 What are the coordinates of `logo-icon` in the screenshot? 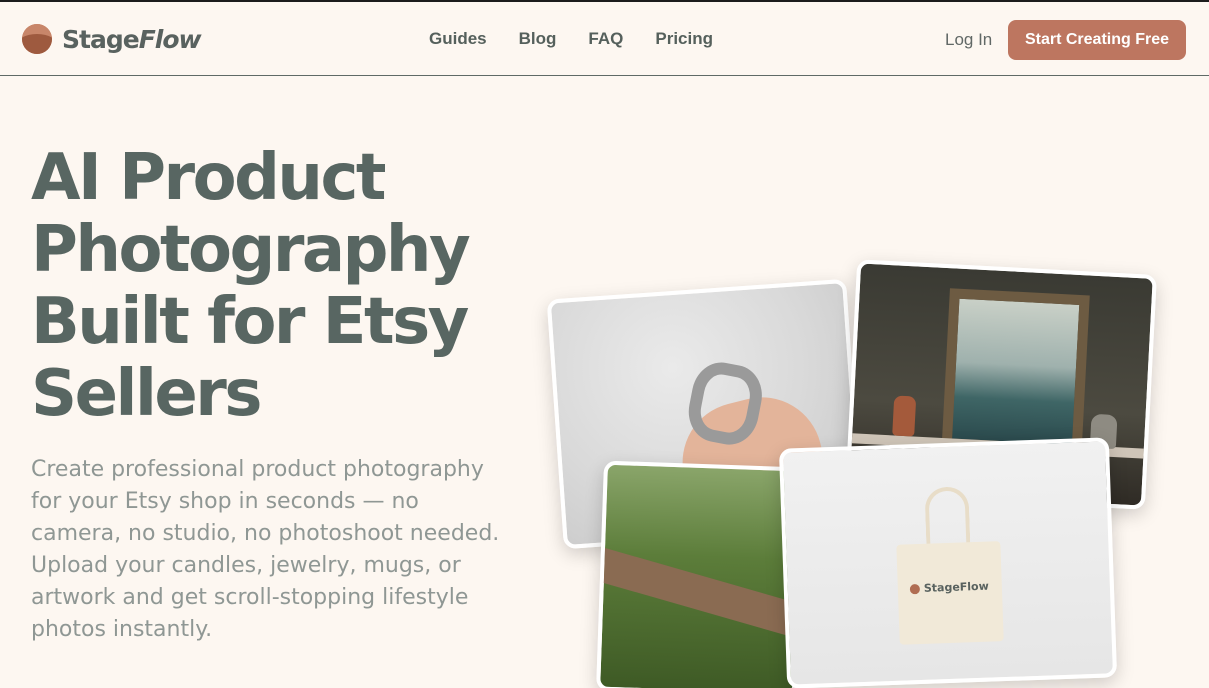 It's located at (37, 39).